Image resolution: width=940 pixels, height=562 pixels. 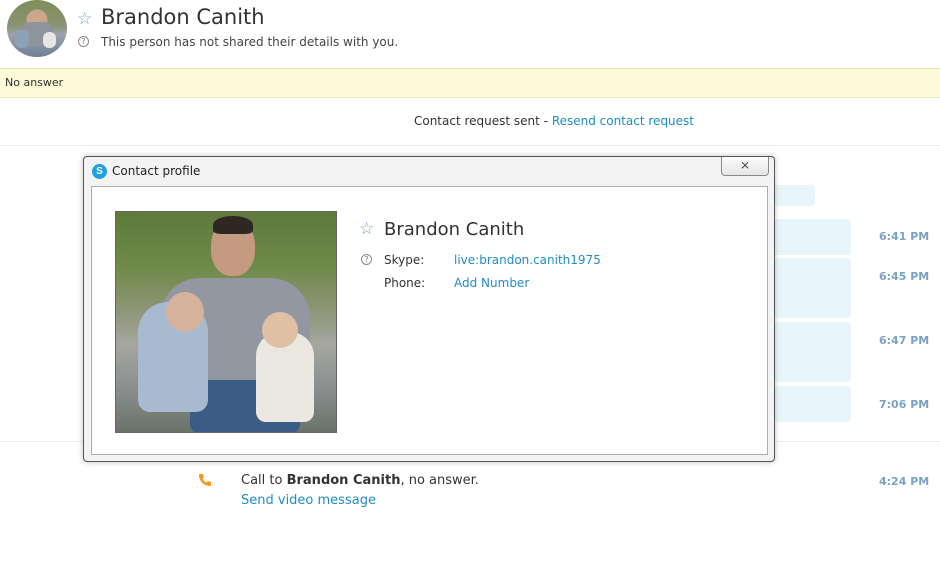 I want to click on add-number-link: Add Number, so click(x=491, y=283).